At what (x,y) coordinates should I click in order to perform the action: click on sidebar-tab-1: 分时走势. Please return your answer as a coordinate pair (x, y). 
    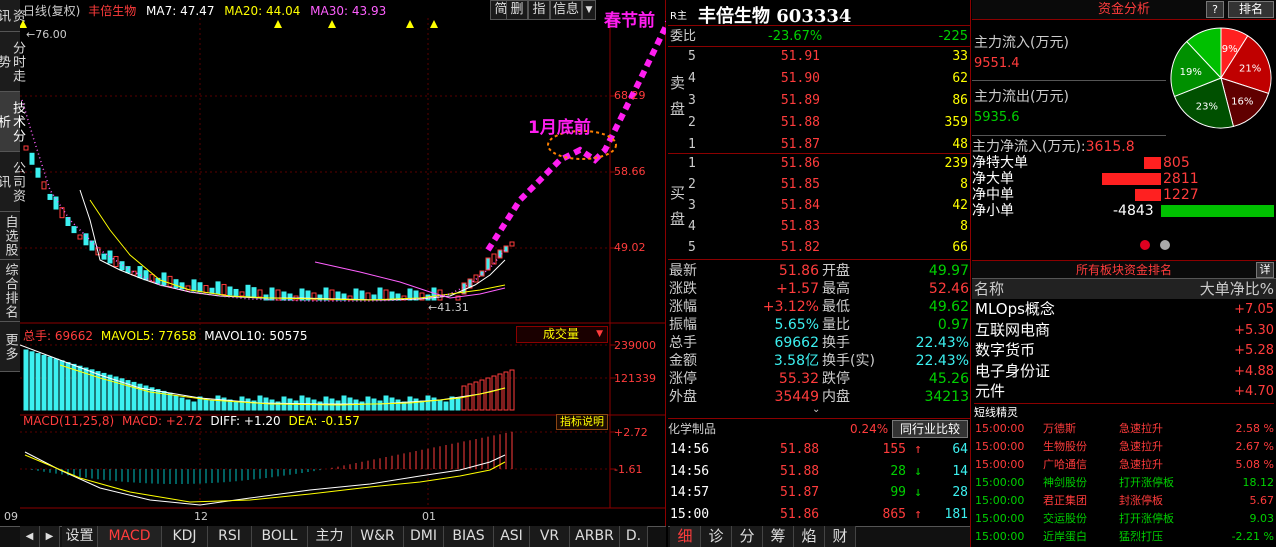
    Looking at the image, I should click on (12, 62).